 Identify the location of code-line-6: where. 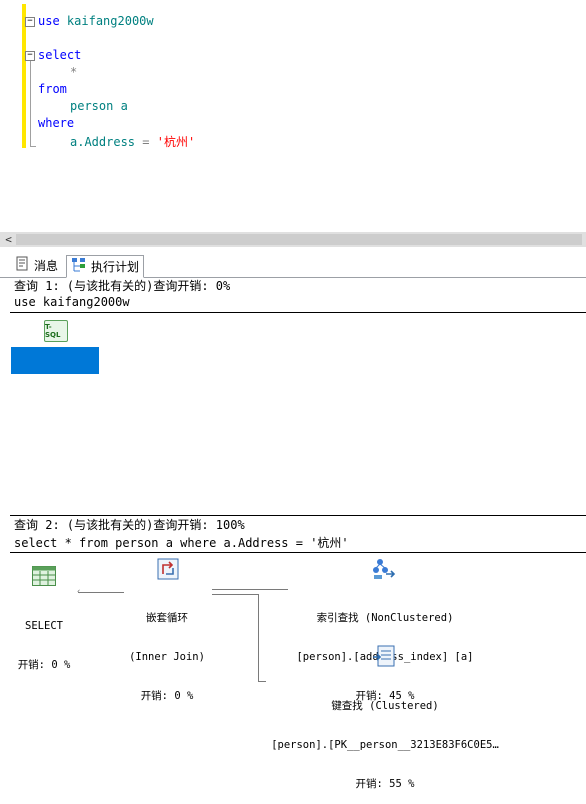
(56, 123).